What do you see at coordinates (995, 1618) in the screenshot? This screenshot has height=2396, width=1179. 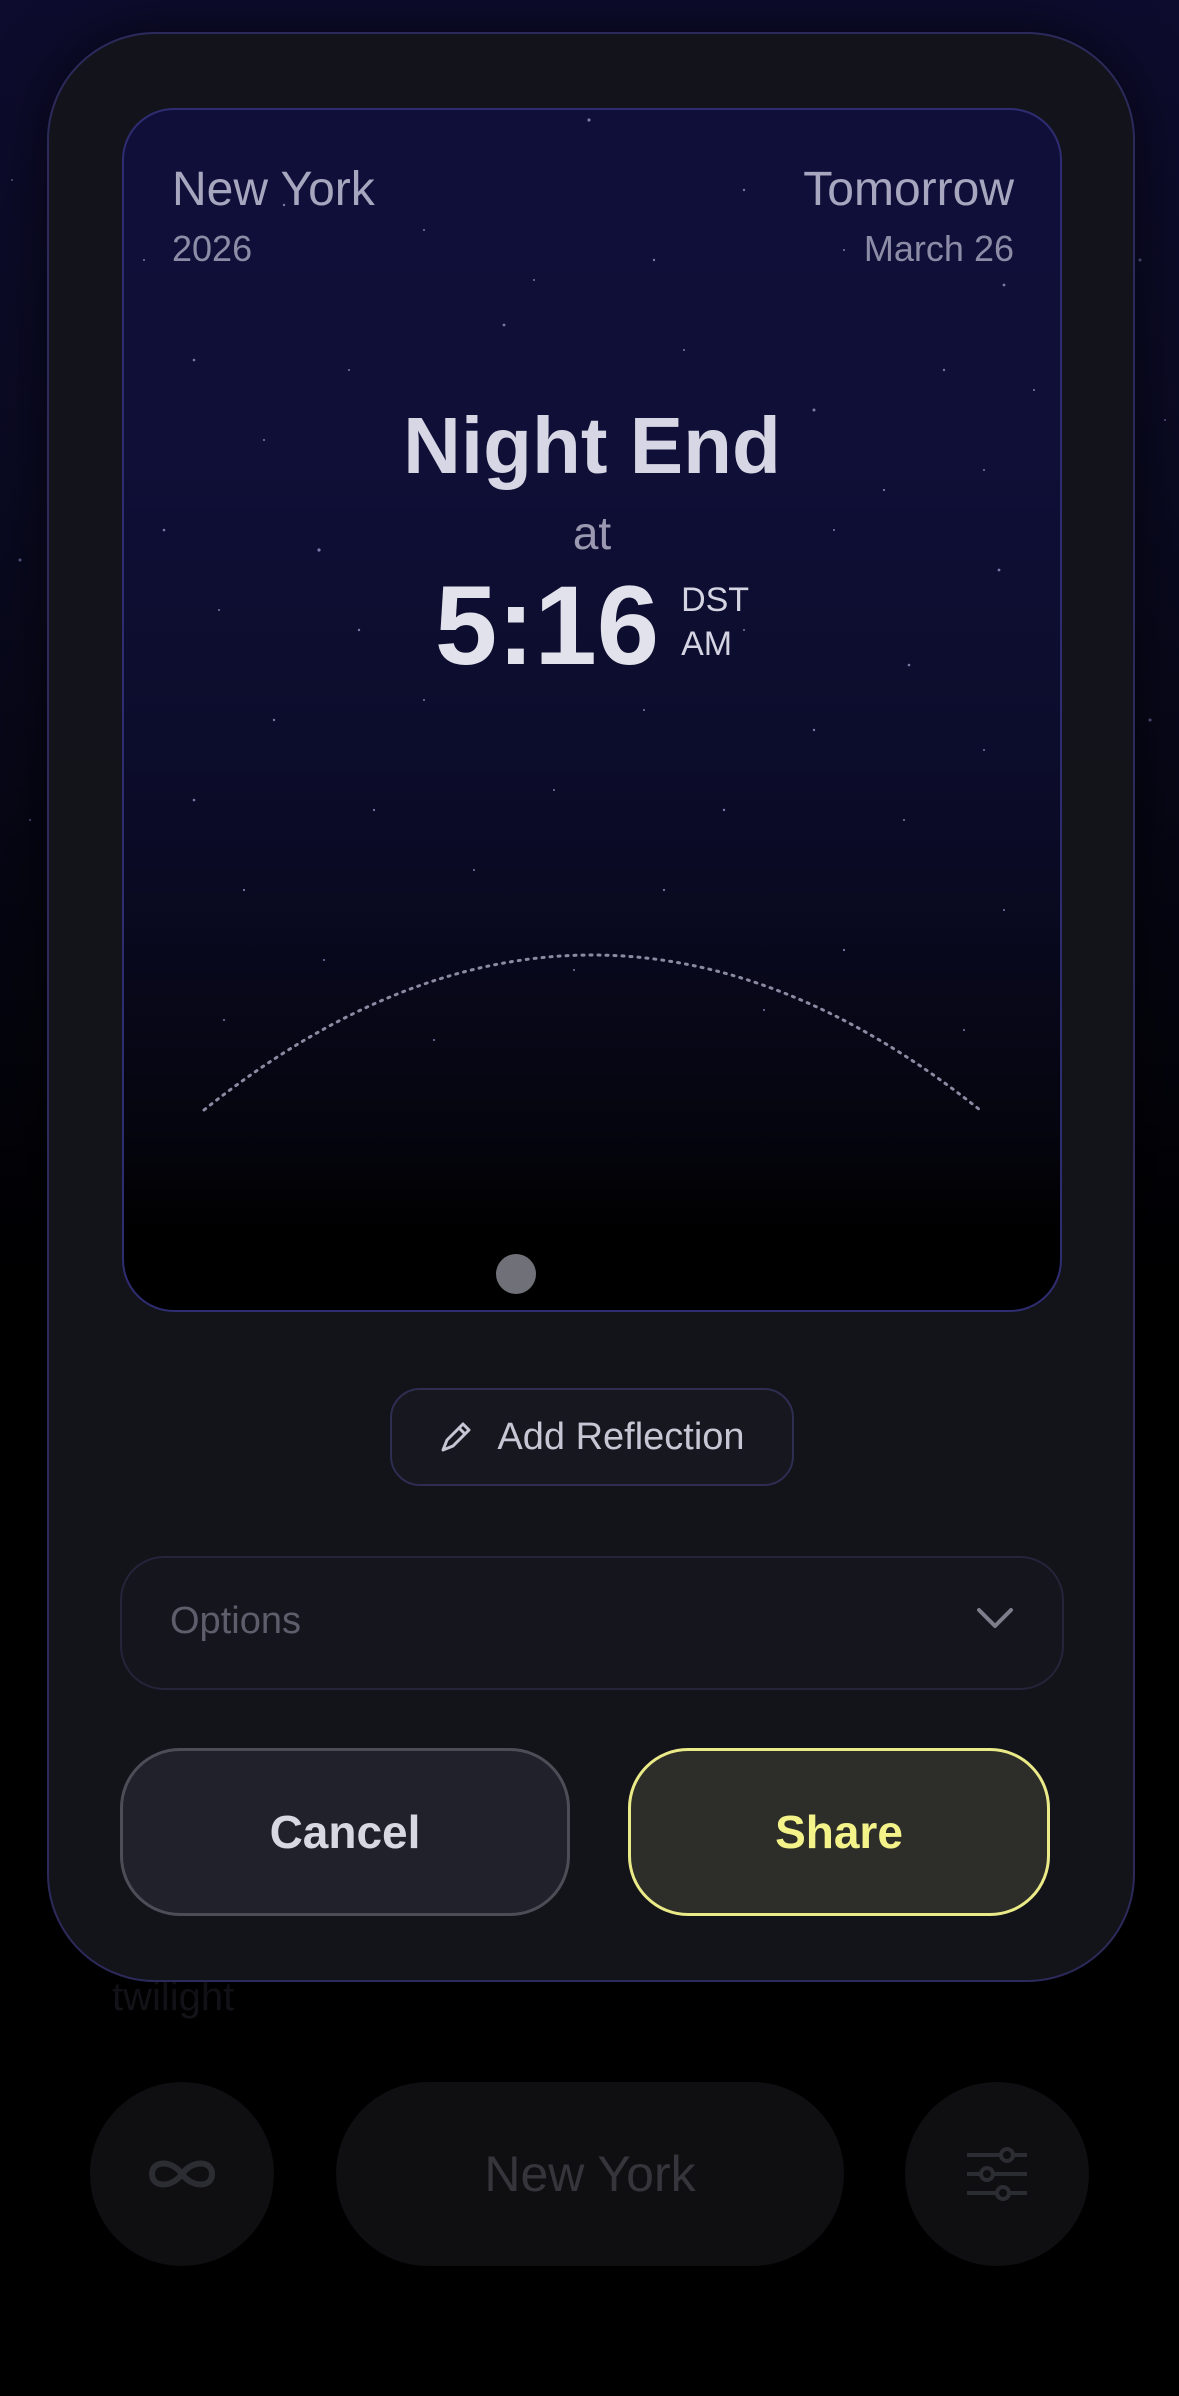 I see `chevron-down-icon` at bounding box center [995, 1618].